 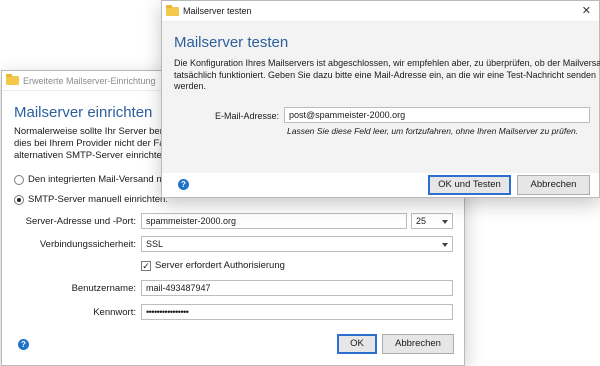 I want to click on email-label: E-Mail-Adresse:, so click(x=246, y=116).